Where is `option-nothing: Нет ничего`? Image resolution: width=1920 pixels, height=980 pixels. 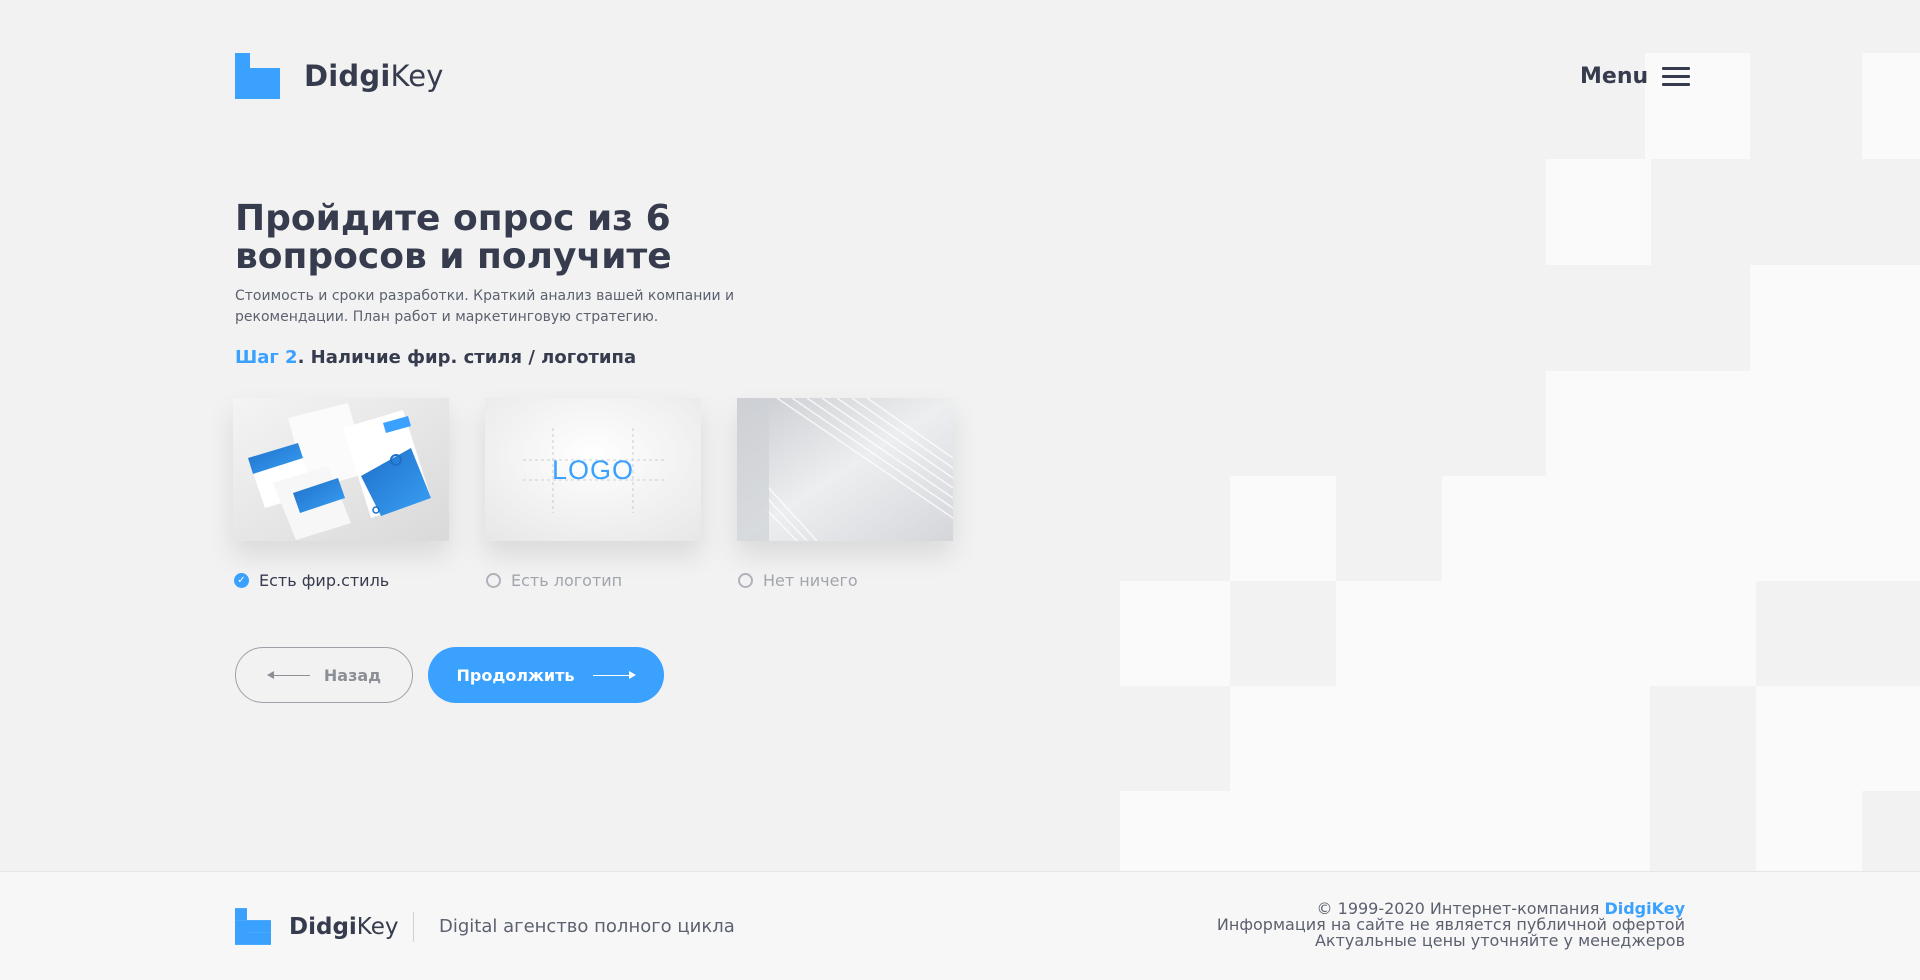
option-nothing: Нет ничего is located at coordinates (845, 494).